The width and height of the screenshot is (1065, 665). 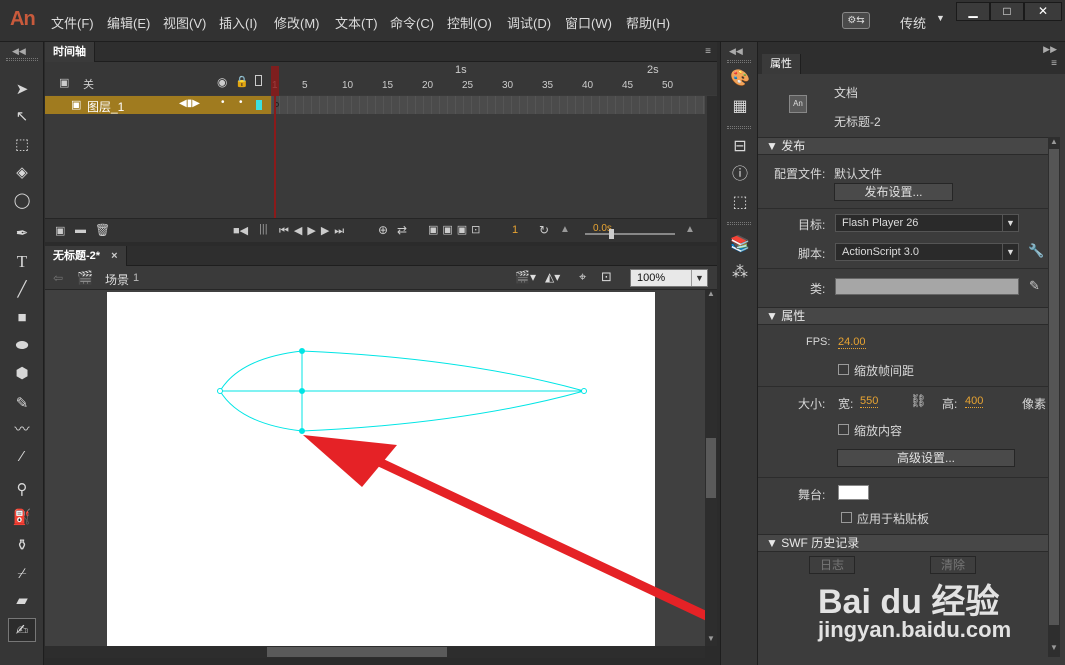 I want to click on height-value: 400, so click(x=974, y=401).